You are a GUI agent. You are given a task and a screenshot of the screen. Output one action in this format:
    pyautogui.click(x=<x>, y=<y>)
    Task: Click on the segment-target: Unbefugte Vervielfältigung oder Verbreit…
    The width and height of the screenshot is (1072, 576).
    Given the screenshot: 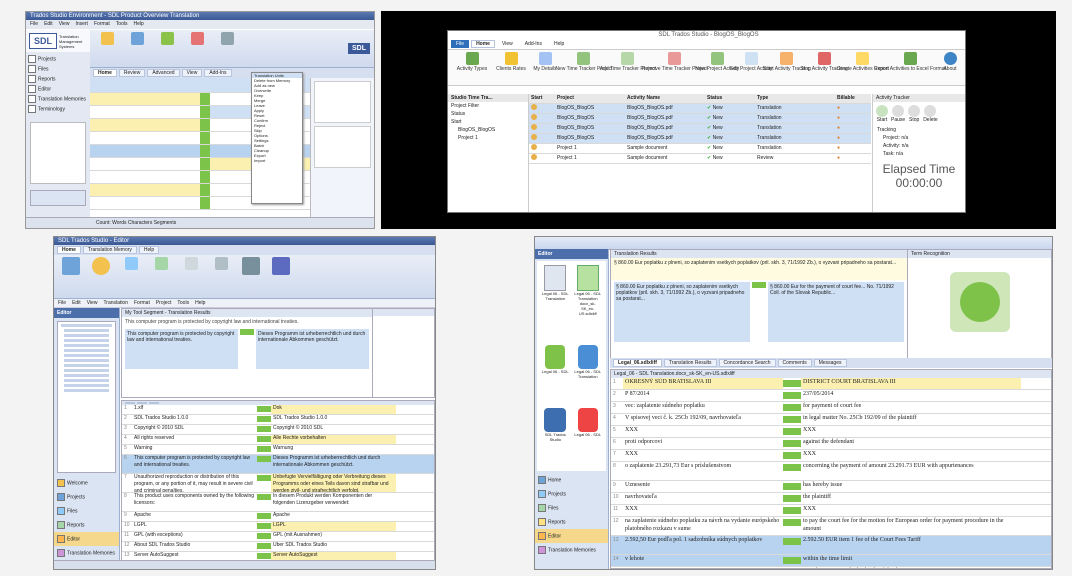 What is the action you would take?
    pyautogui.click(x=333, y=483)
    